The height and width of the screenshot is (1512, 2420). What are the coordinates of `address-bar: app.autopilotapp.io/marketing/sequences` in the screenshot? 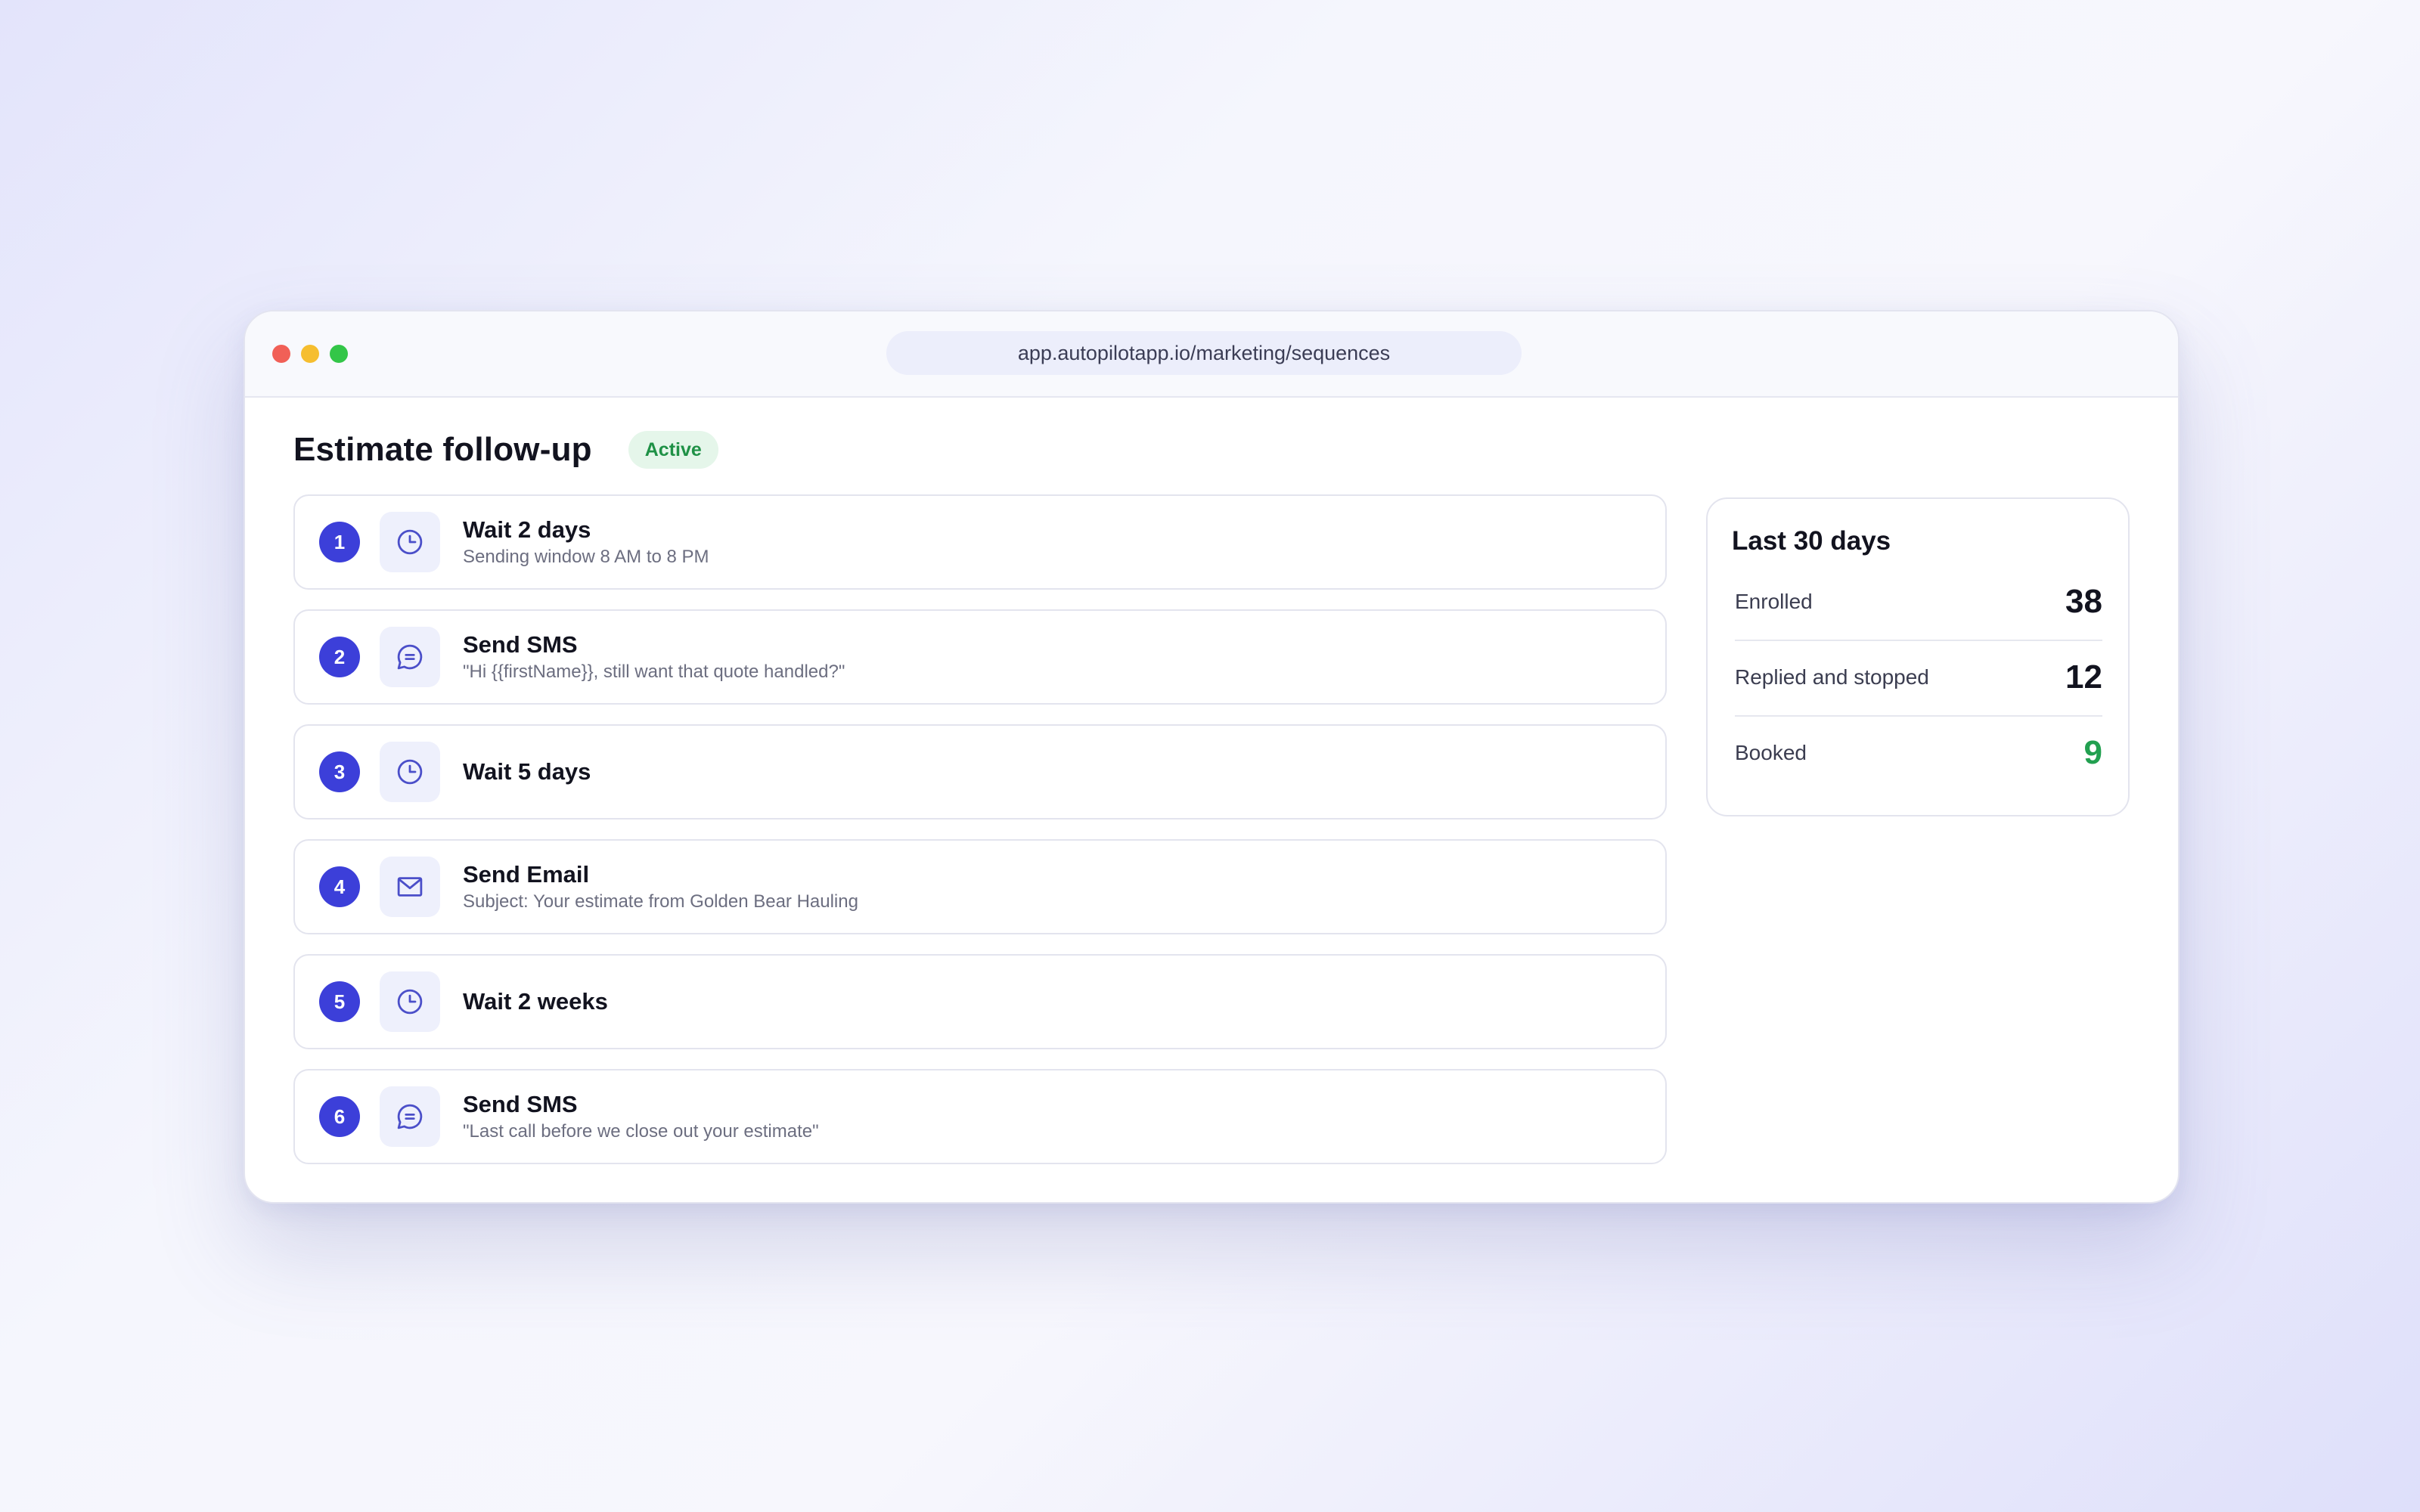 It's located at (1204, 353).